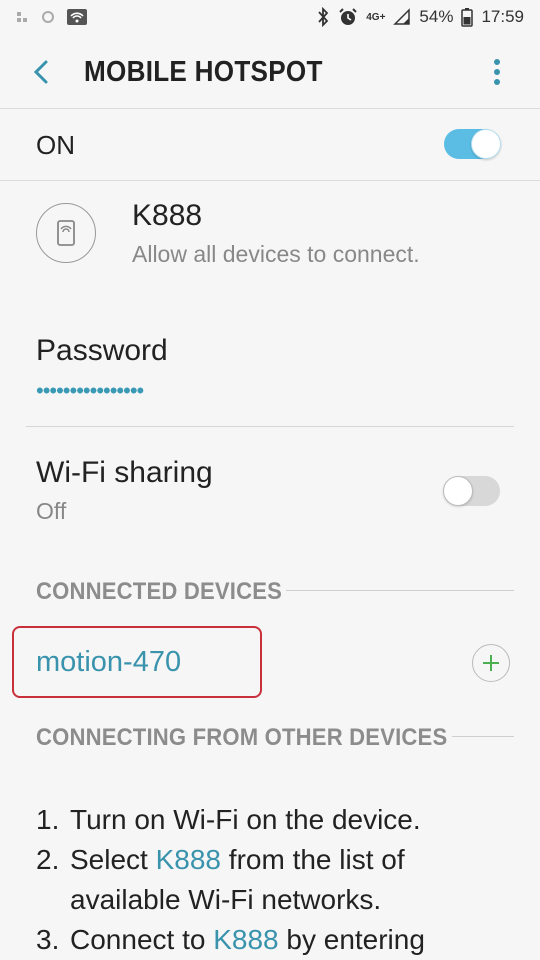 Image resolution: width=540 pixels, height=960 pixels. I want to click on step-text-pre: Connect to, so click(142, 939).